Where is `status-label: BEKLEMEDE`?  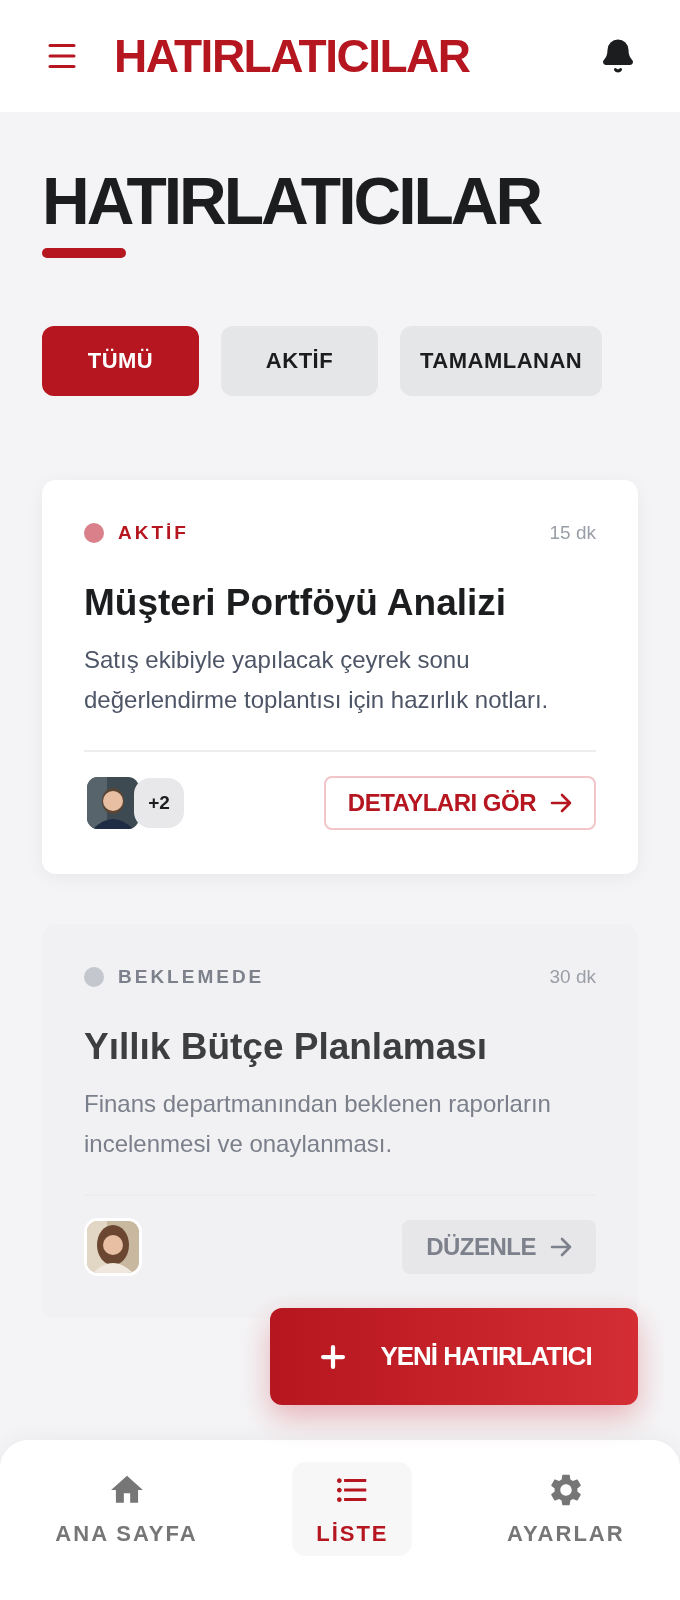 status-label: BEKLEMEDE is located at coordinates (191, 977).